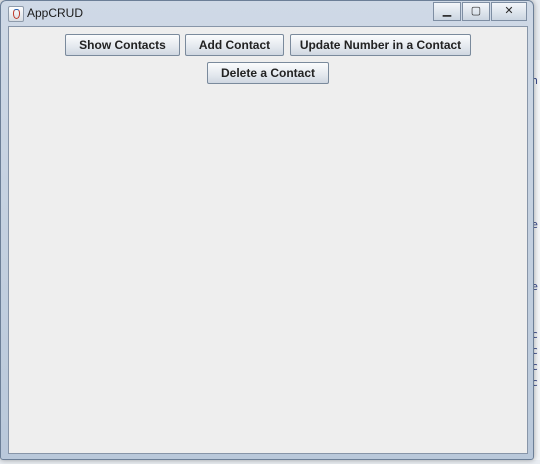 This screenshot has height=464, width=540. I want to click on window-title: AppCRUD, so click(55, 13).